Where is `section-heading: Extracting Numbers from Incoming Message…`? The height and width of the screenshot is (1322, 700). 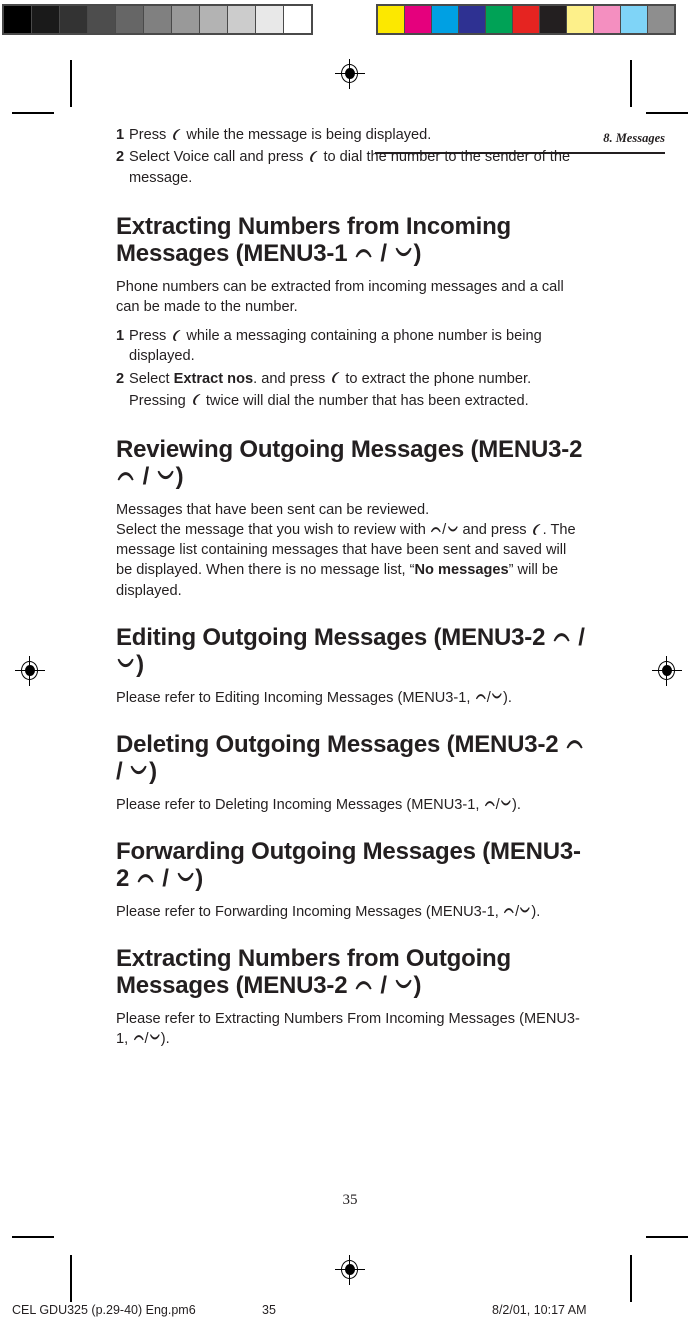
section-heading: Extracting Numbers from Incoming Message… is located at coordinates (313, 239).